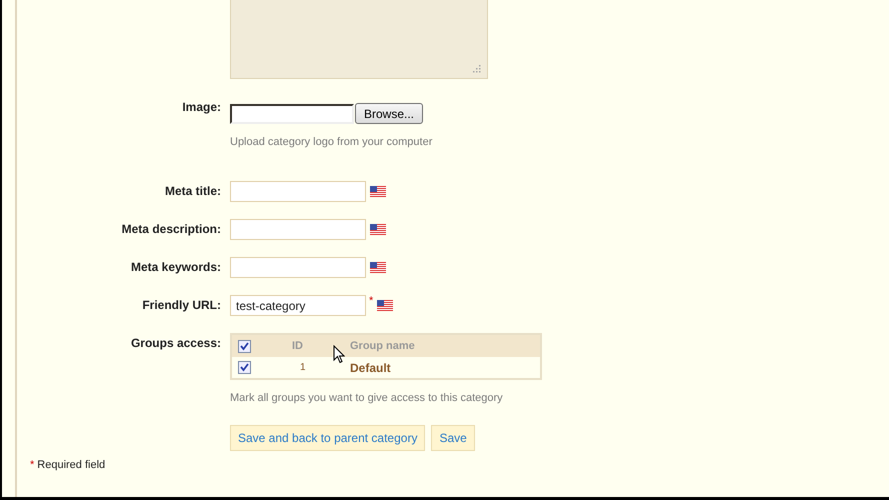 The height and width of the screenshot is (500, 889). I want to click on field-label: Friendly URL:, so click(181, 305).